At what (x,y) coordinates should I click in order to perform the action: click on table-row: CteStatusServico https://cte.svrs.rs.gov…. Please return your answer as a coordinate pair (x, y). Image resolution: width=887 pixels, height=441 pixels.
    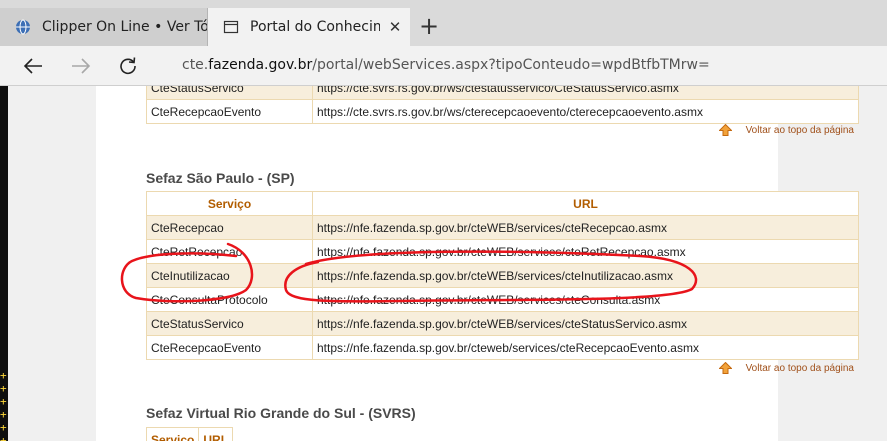
    Looking at the image, I should click on (502, 93).